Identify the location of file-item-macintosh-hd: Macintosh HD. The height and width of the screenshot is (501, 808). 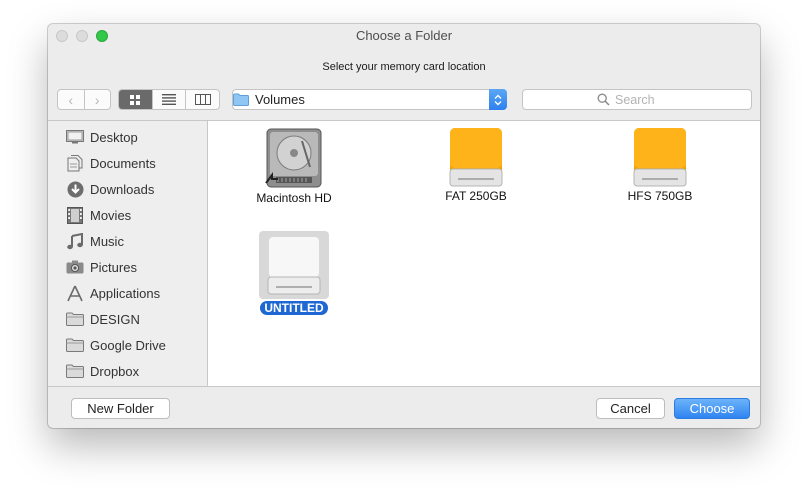
(294, 167).